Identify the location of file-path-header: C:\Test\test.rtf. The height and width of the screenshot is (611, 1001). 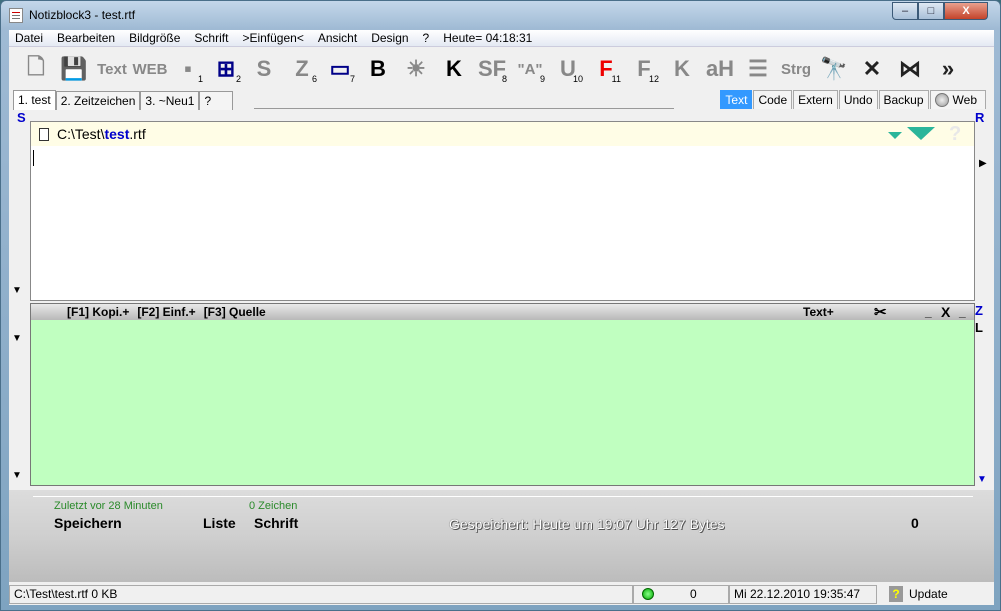
(502, 134).